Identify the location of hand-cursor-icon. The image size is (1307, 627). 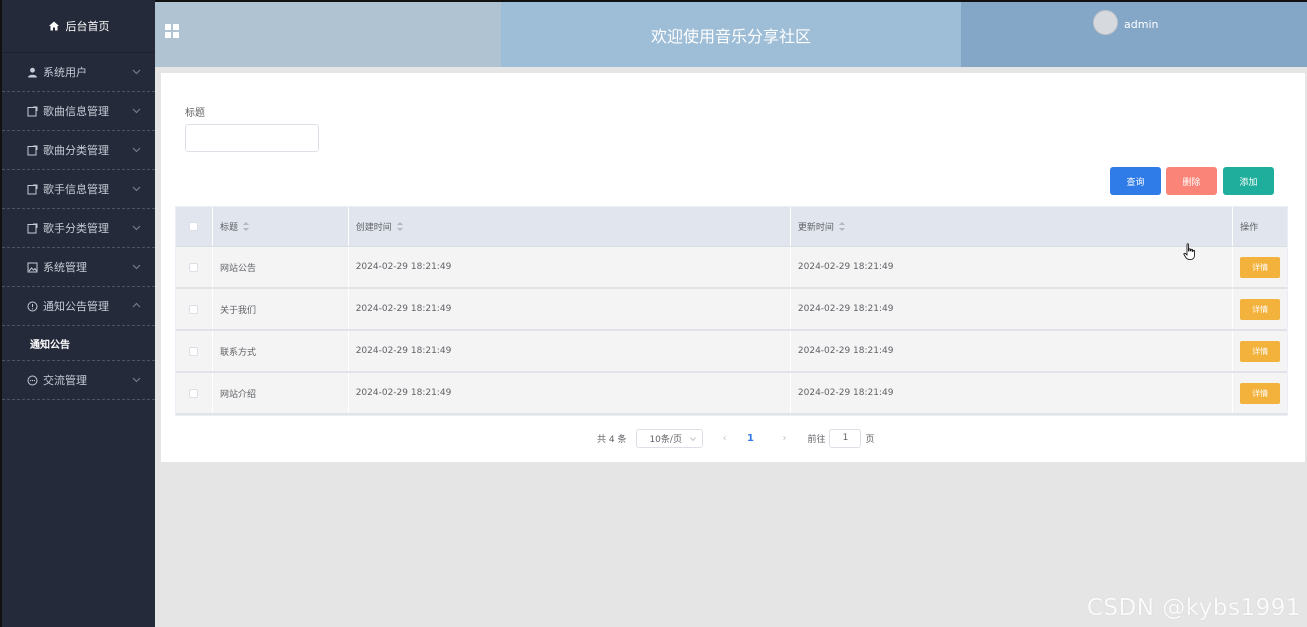
(1189, 251).